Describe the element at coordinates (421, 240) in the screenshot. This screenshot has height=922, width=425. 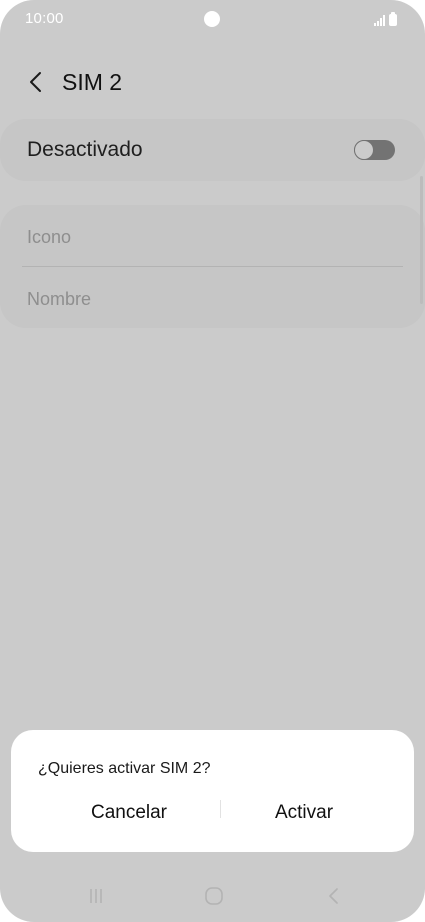
I see `scroll-indicator` at that location.